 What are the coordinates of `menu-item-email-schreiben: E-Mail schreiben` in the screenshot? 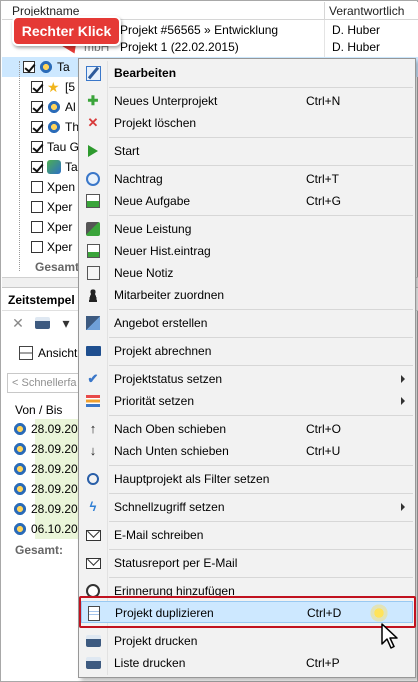 It's located at (247, 535).